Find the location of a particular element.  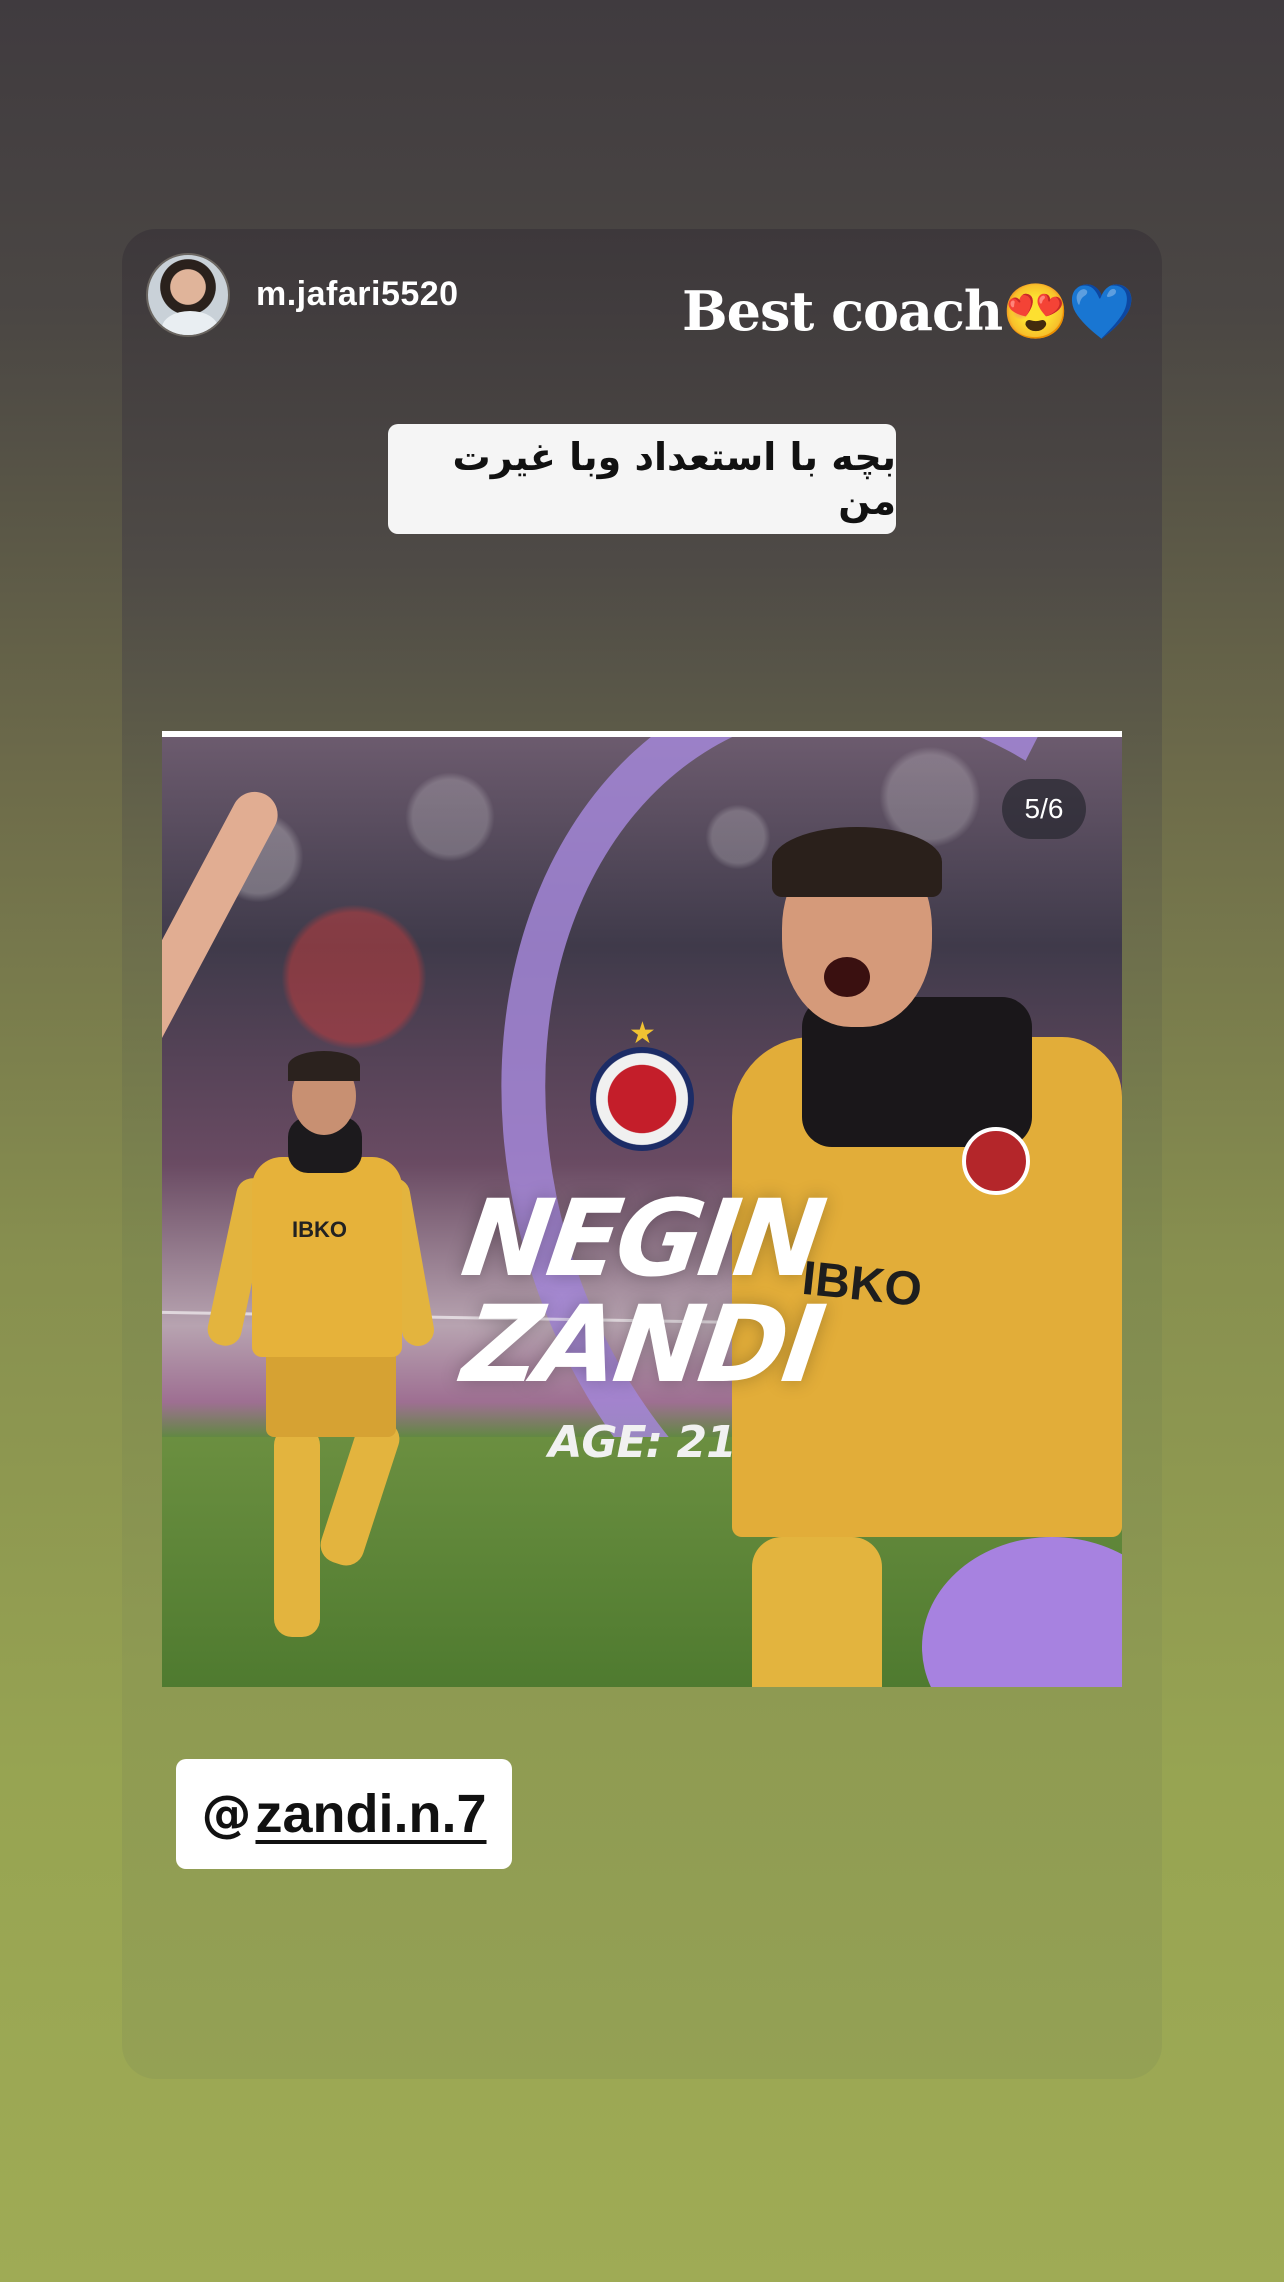

username: m.jafari5520 is located at coordinates (357, 294).